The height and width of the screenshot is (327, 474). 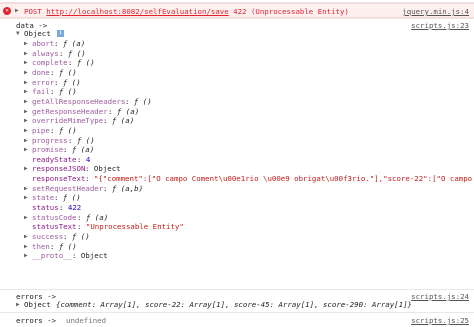 What do you see at coordinates (237, 33) in the screenshot?
I see `object-tree-header: ▼ Object i` at bounding box center [237, 33].